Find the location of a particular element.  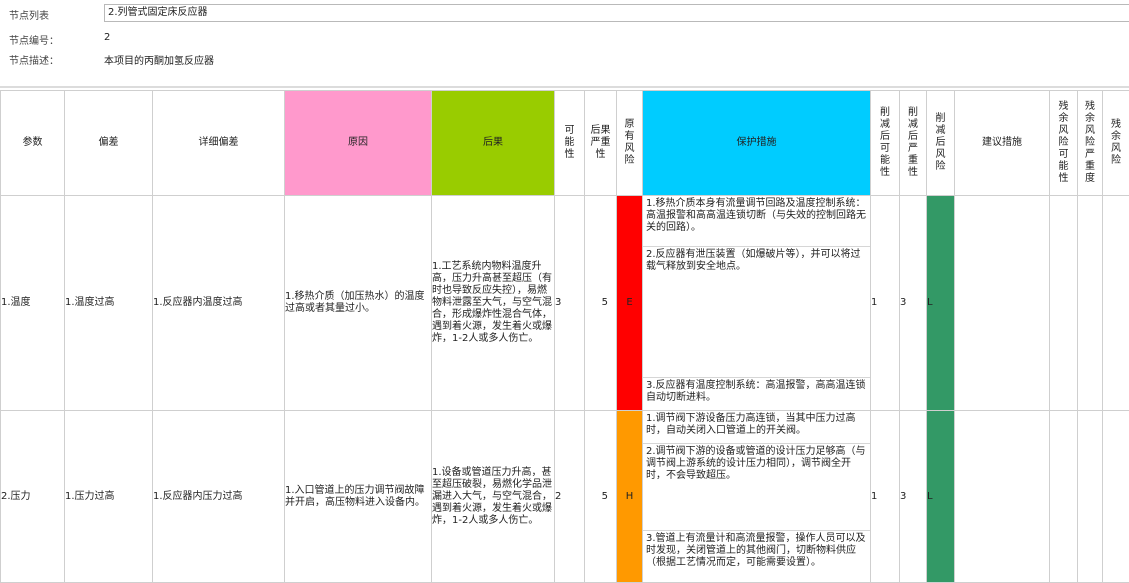

risk-cell: E is located at coordinates (630, 303).